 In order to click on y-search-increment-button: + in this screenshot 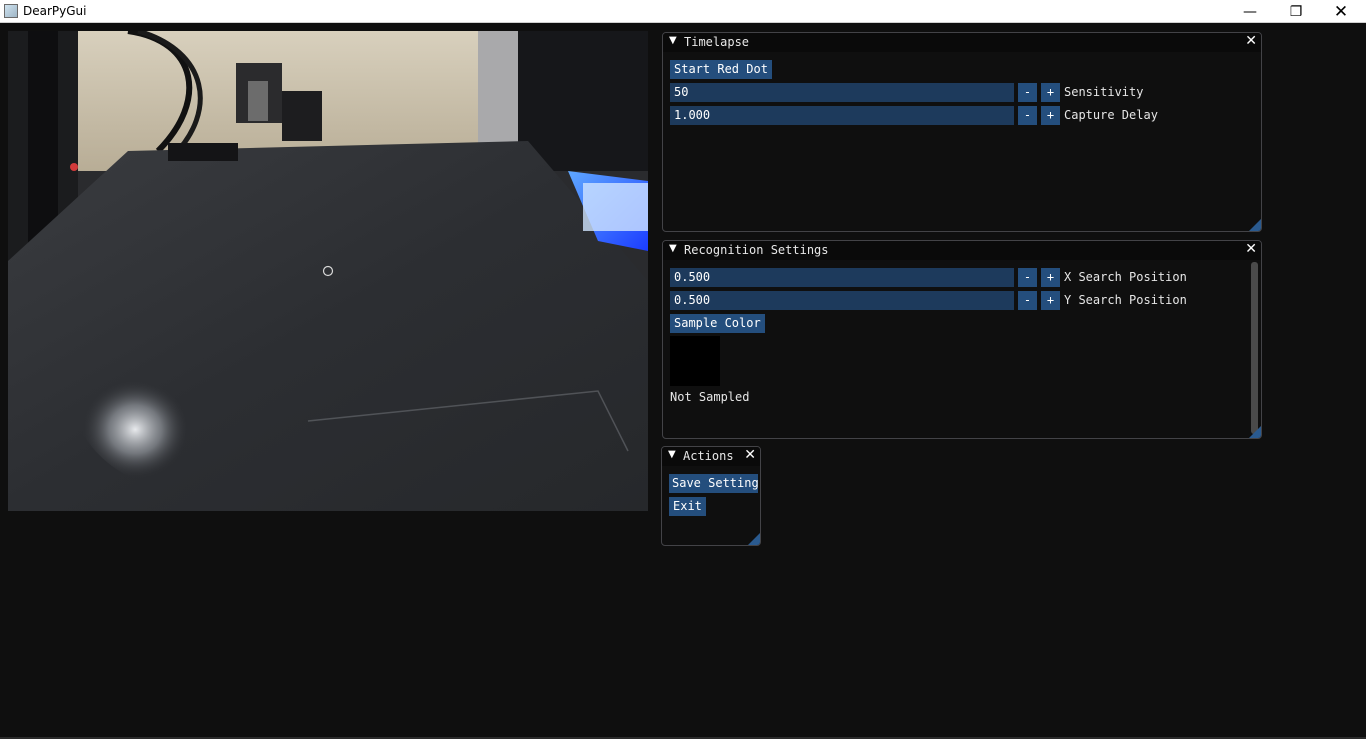, I will do `click(1050, 300)`.